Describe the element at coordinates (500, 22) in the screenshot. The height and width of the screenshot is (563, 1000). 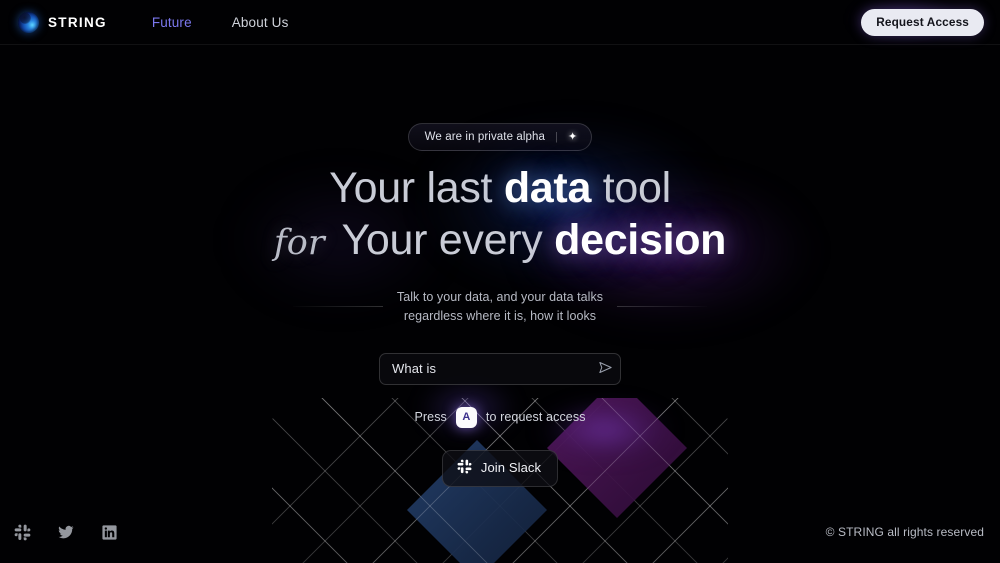
I see `top-navigation-bar: STRING Future About Us Request Access` at that location.